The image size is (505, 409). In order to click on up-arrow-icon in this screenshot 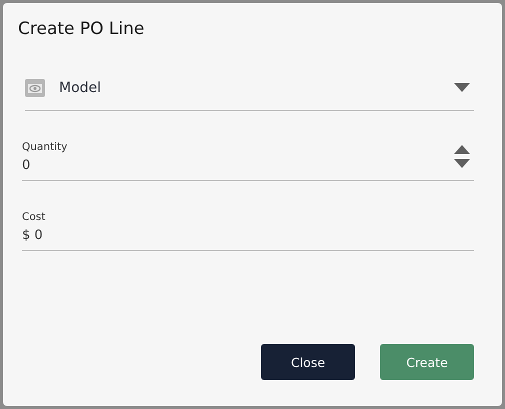, I will do `click(462, 149)`.